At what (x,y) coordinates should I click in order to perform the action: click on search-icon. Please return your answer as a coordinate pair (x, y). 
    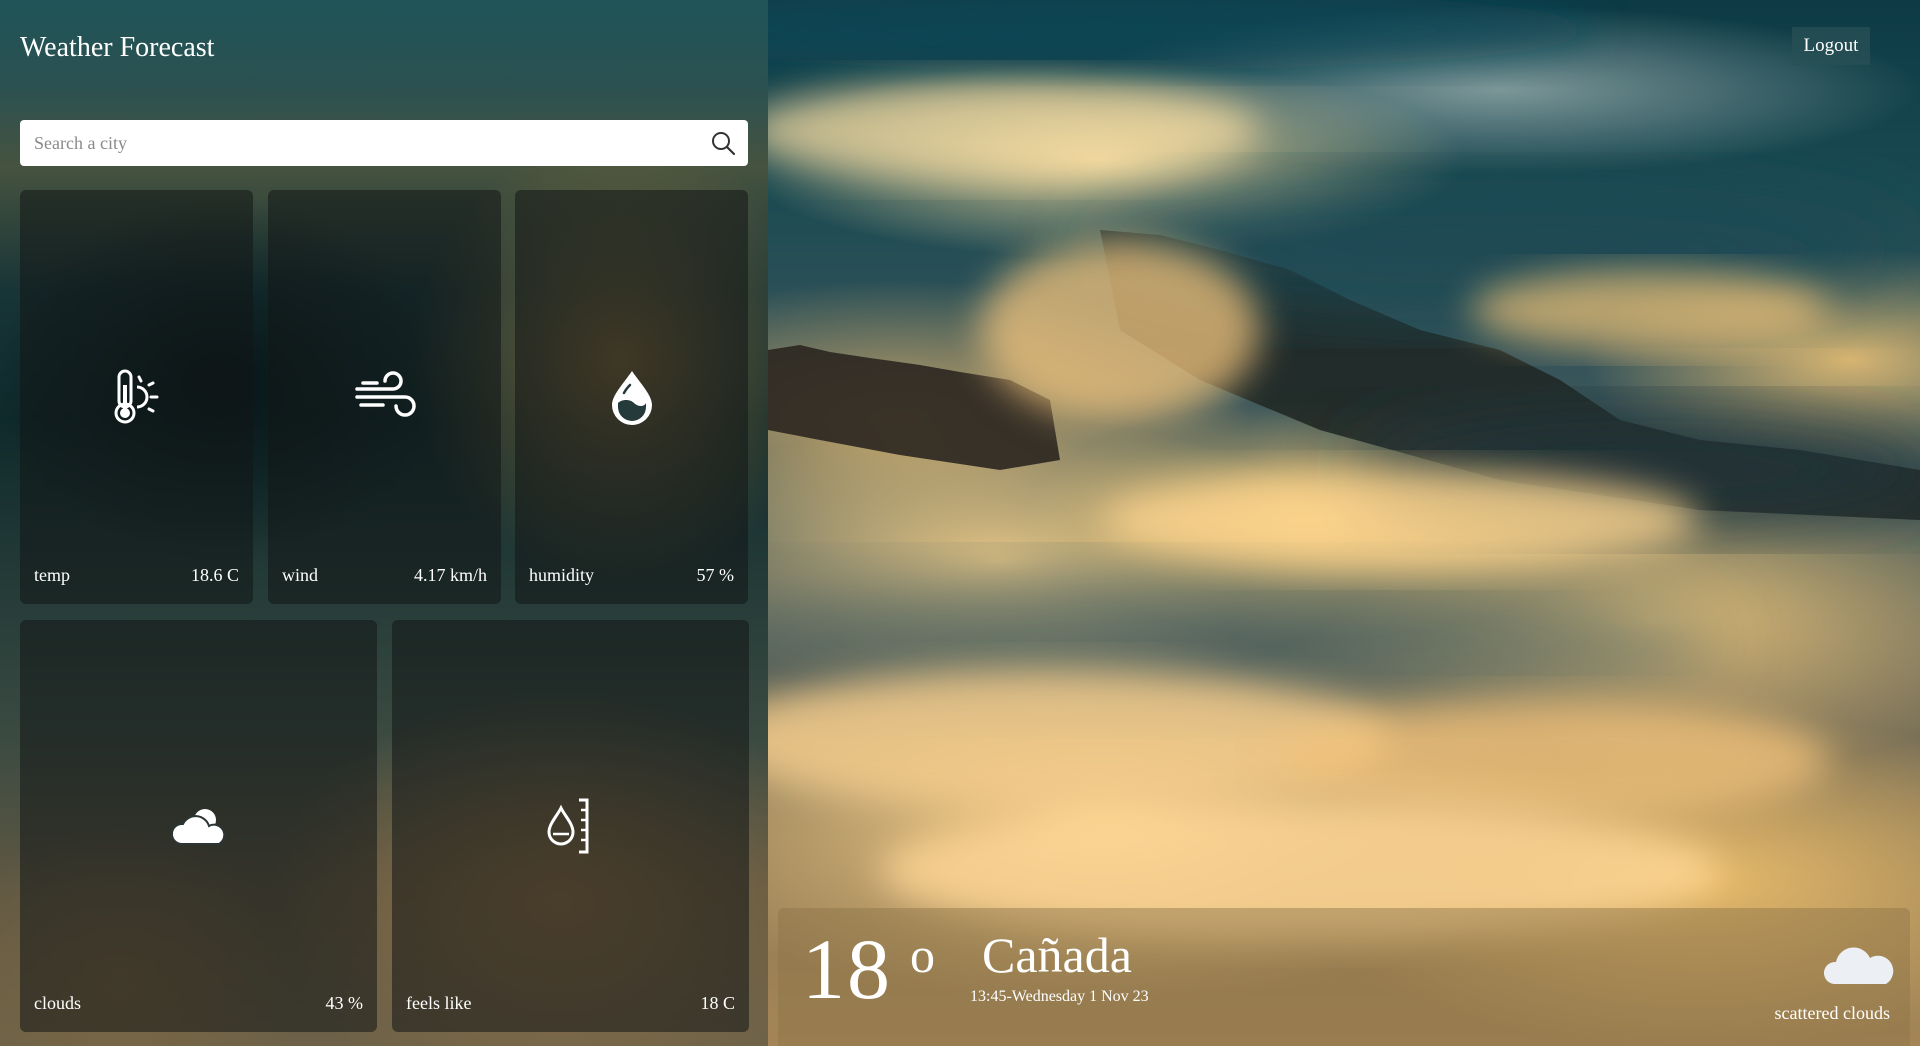
    Looking at the image, I should click on (724, 144).